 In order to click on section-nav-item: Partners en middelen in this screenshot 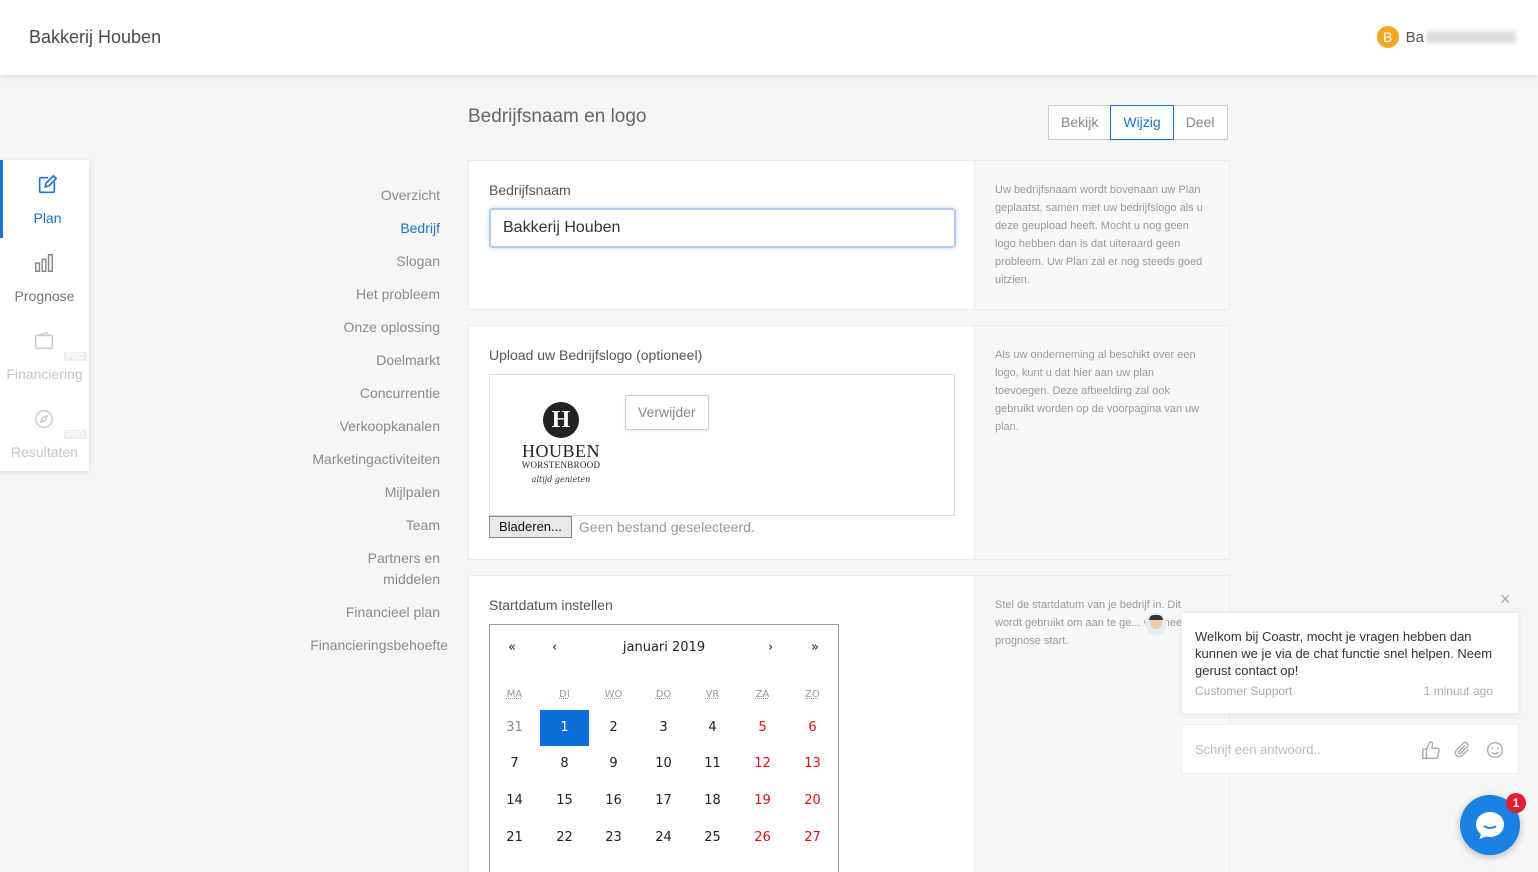, I will do `click(365, 569)`.